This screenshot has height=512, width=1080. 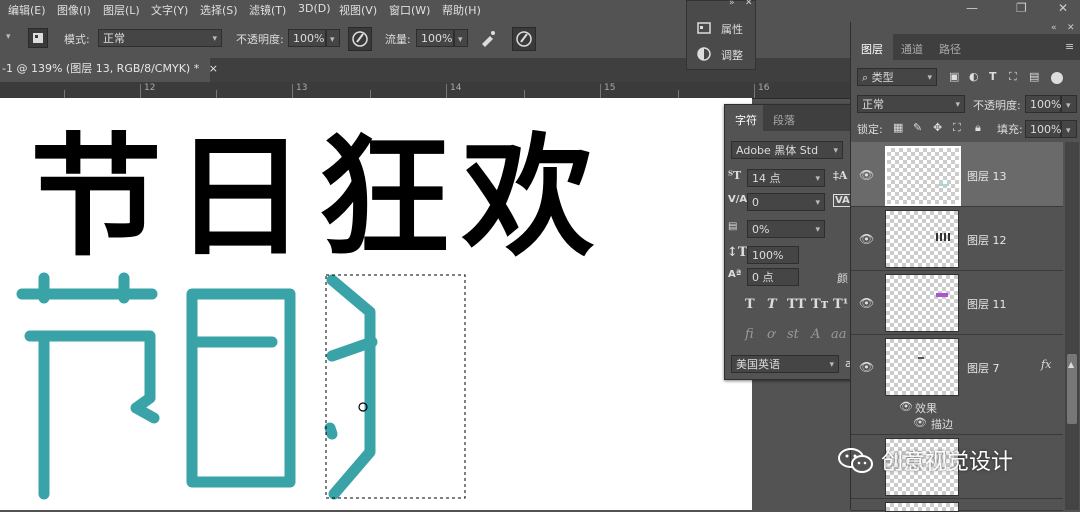 What do you see at coordinates (732, 4) in the screenshot?
I see `panel-collapse-icon: »` at bounding box center [732, 4].